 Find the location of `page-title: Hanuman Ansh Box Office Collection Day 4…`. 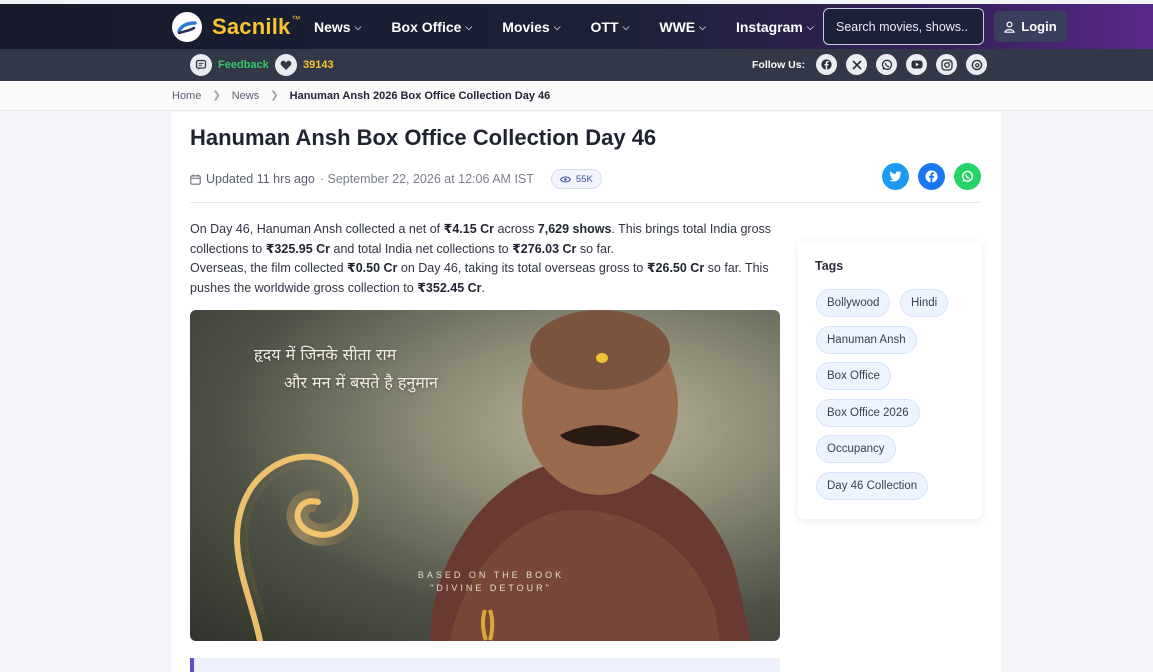

page-title: Hanuman Ansh Box Office Collection Day 4… is located at coordinates (423, 137).